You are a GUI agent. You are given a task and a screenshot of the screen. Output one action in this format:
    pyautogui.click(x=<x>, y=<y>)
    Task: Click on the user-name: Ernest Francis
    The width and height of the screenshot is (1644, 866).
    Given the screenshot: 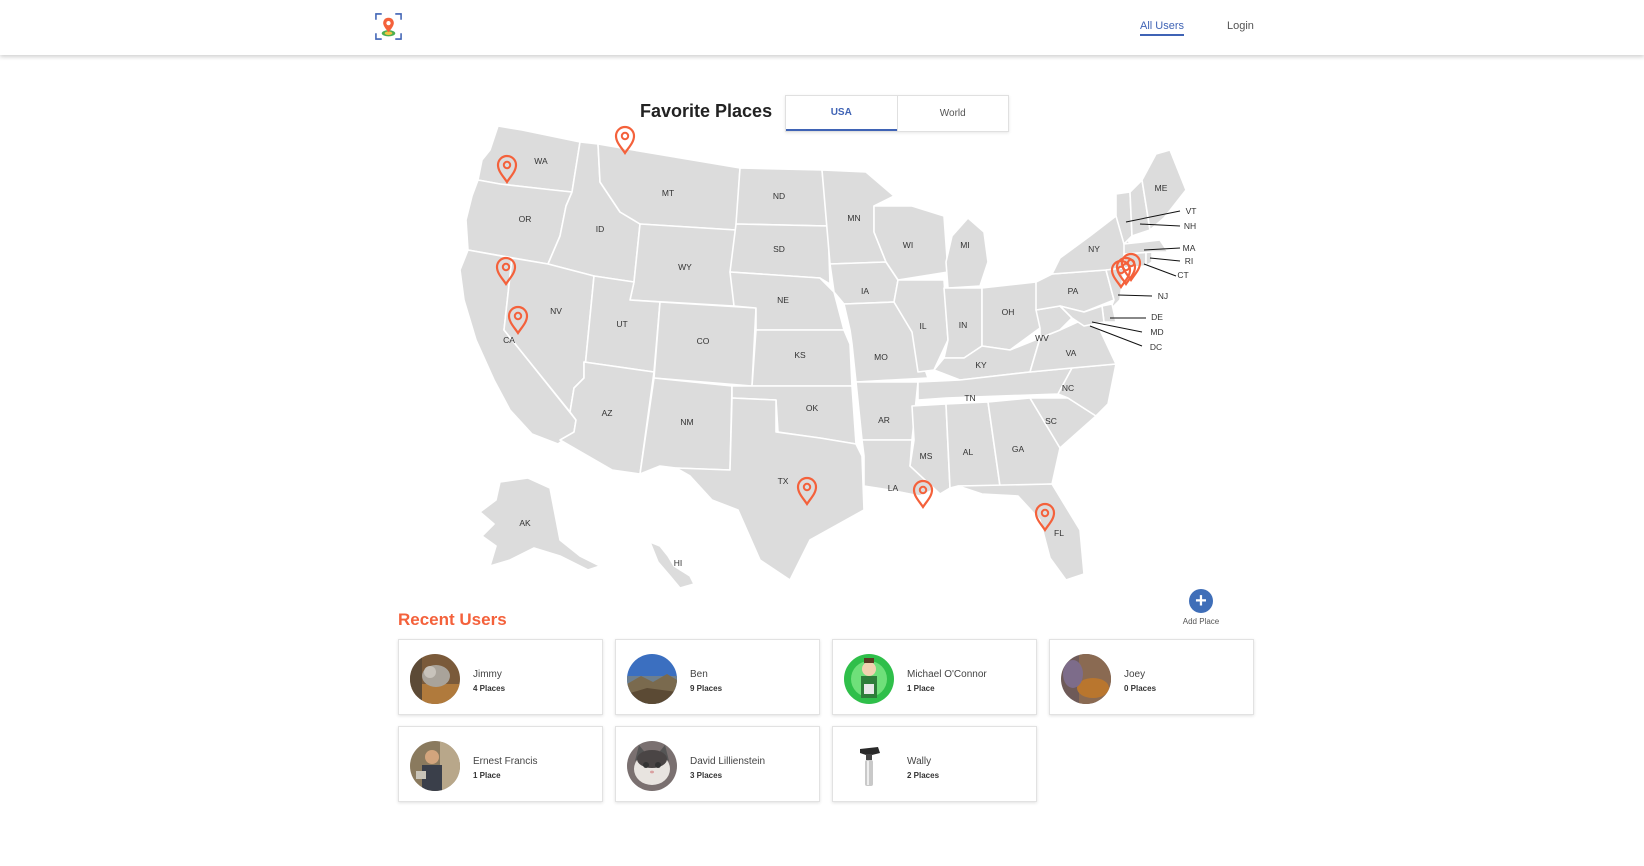 What is the action you would take?
    pyautogui.click(x=505, y=761)
    